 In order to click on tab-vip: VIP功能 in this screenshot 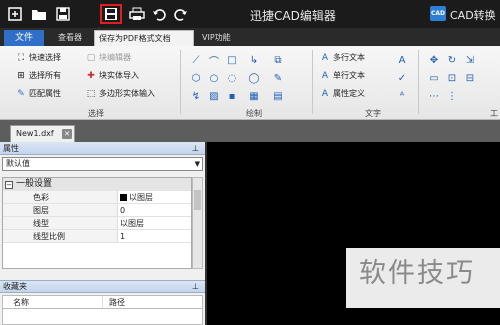, I will do `click(216, 38)`.